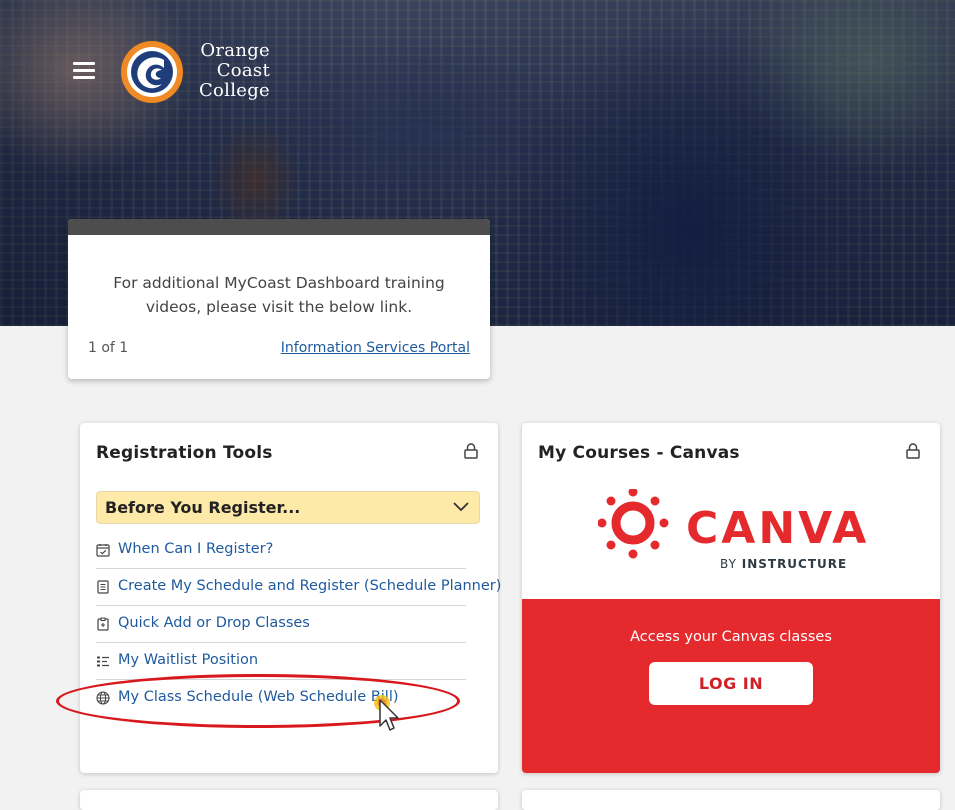 The height and width of the screenshot is (810, 955). Describe the element at coordinates (777, 528) in the screenshot. I see `canvas-brand-text: CANVAS` at that location.